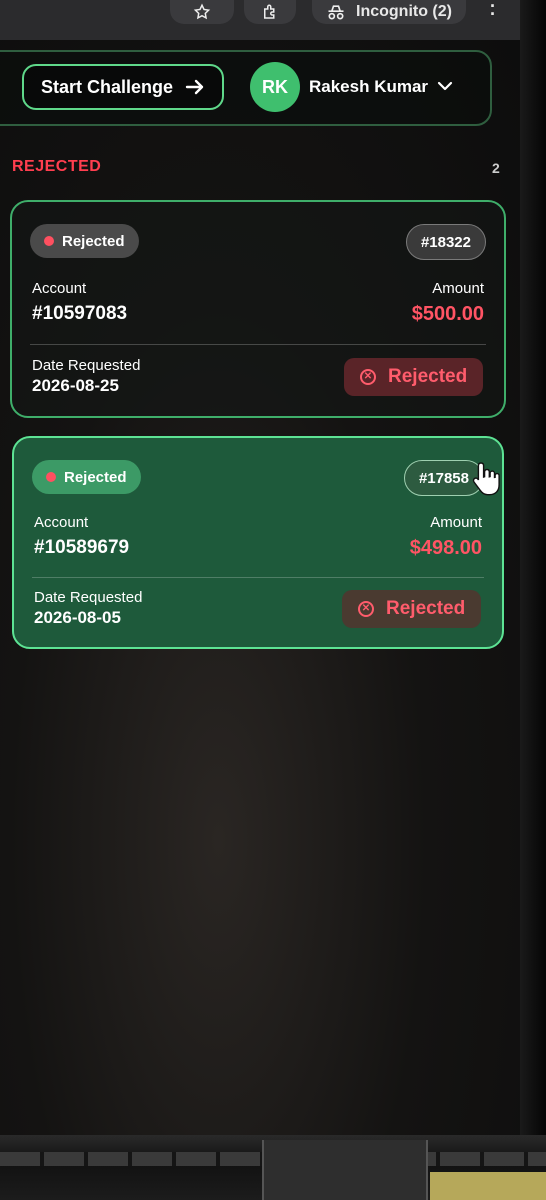  What do you see at coordinates (447, 314) in the screenshot?
I see `amount-value: $500.00` at bounding box center [447, 314].